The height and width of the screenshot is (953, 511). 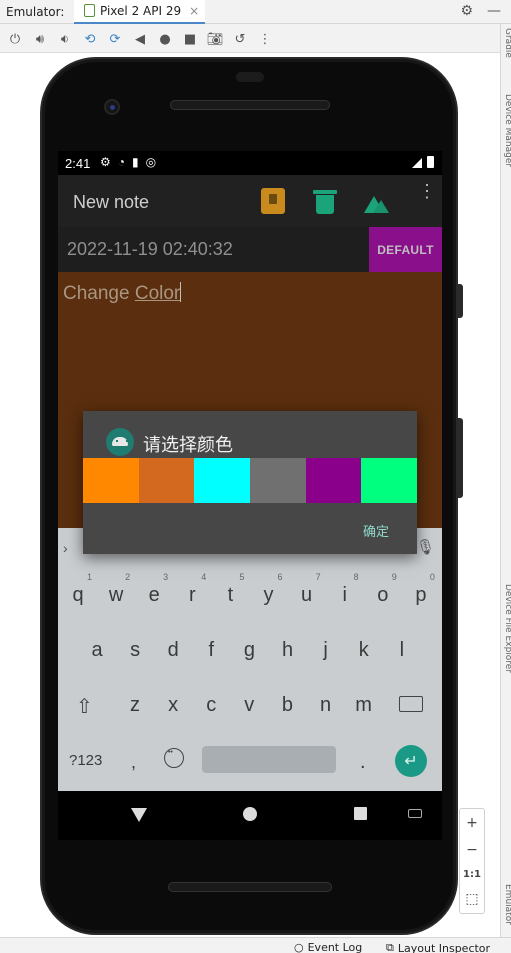 What do you see at coordinates (211, 650) in the screenshot?
I see `key-f: f` at bounding box center [211, 650].